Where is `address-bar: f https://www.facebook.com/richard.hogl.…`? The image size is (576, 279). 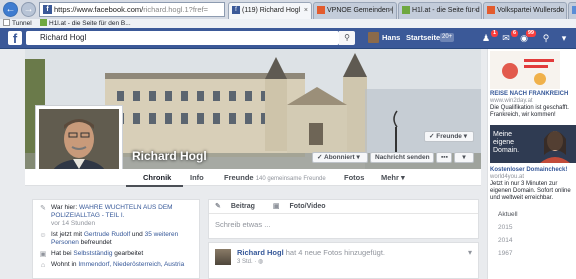 address-bar: f https://www.facebook.com/richard.hogl.… is located at coordinates (132, 9).